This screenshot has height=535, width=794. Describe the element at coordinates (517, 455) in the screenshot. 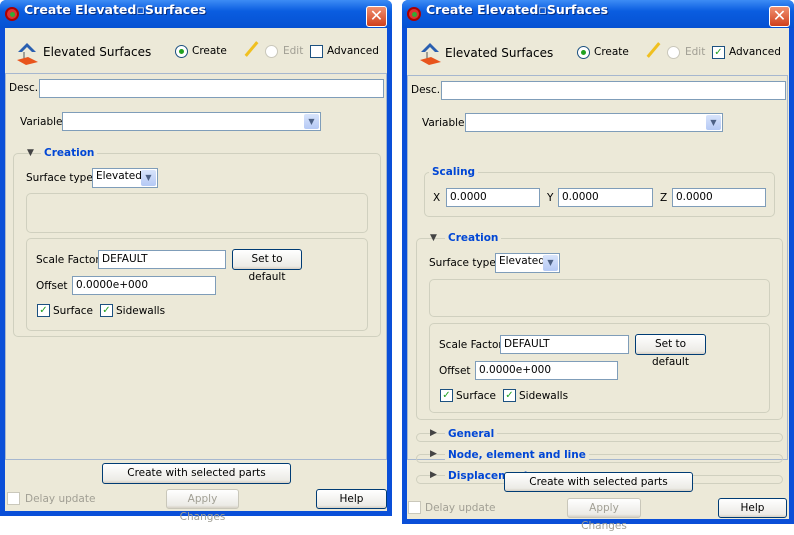

I see `node-element-line-header: Node, element and line` at that location.